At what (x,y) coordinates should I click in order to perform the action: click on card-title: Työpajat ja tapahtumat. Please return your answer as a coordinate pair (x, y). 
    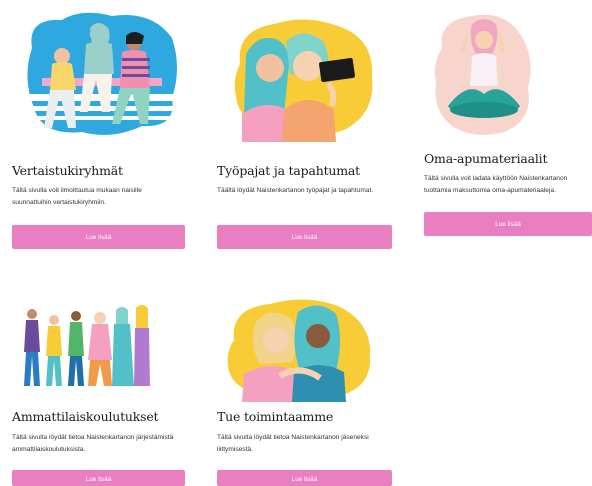
    Looking at the image, I should click on (288, 170).